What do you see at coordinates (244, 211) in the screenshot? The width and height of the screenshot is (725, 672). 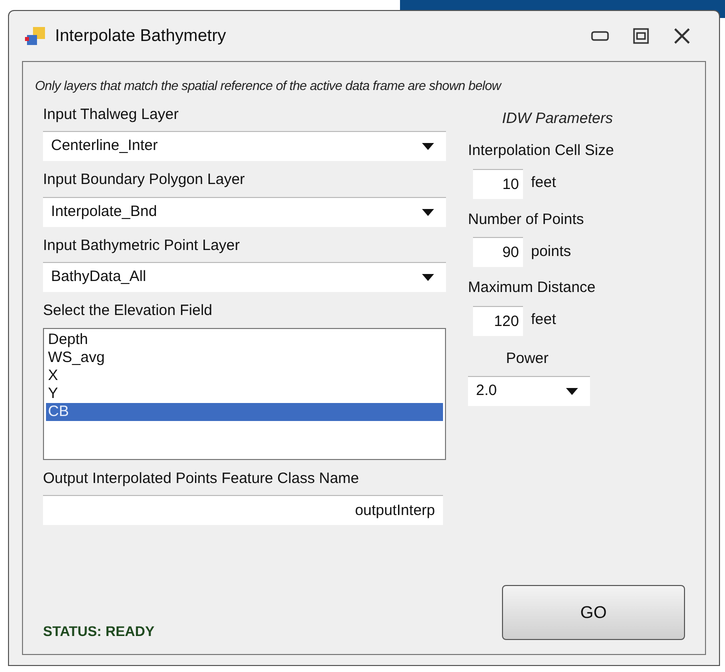 I see `dropdown: Interpolate_Bnd` at bounding box center [244, 211].